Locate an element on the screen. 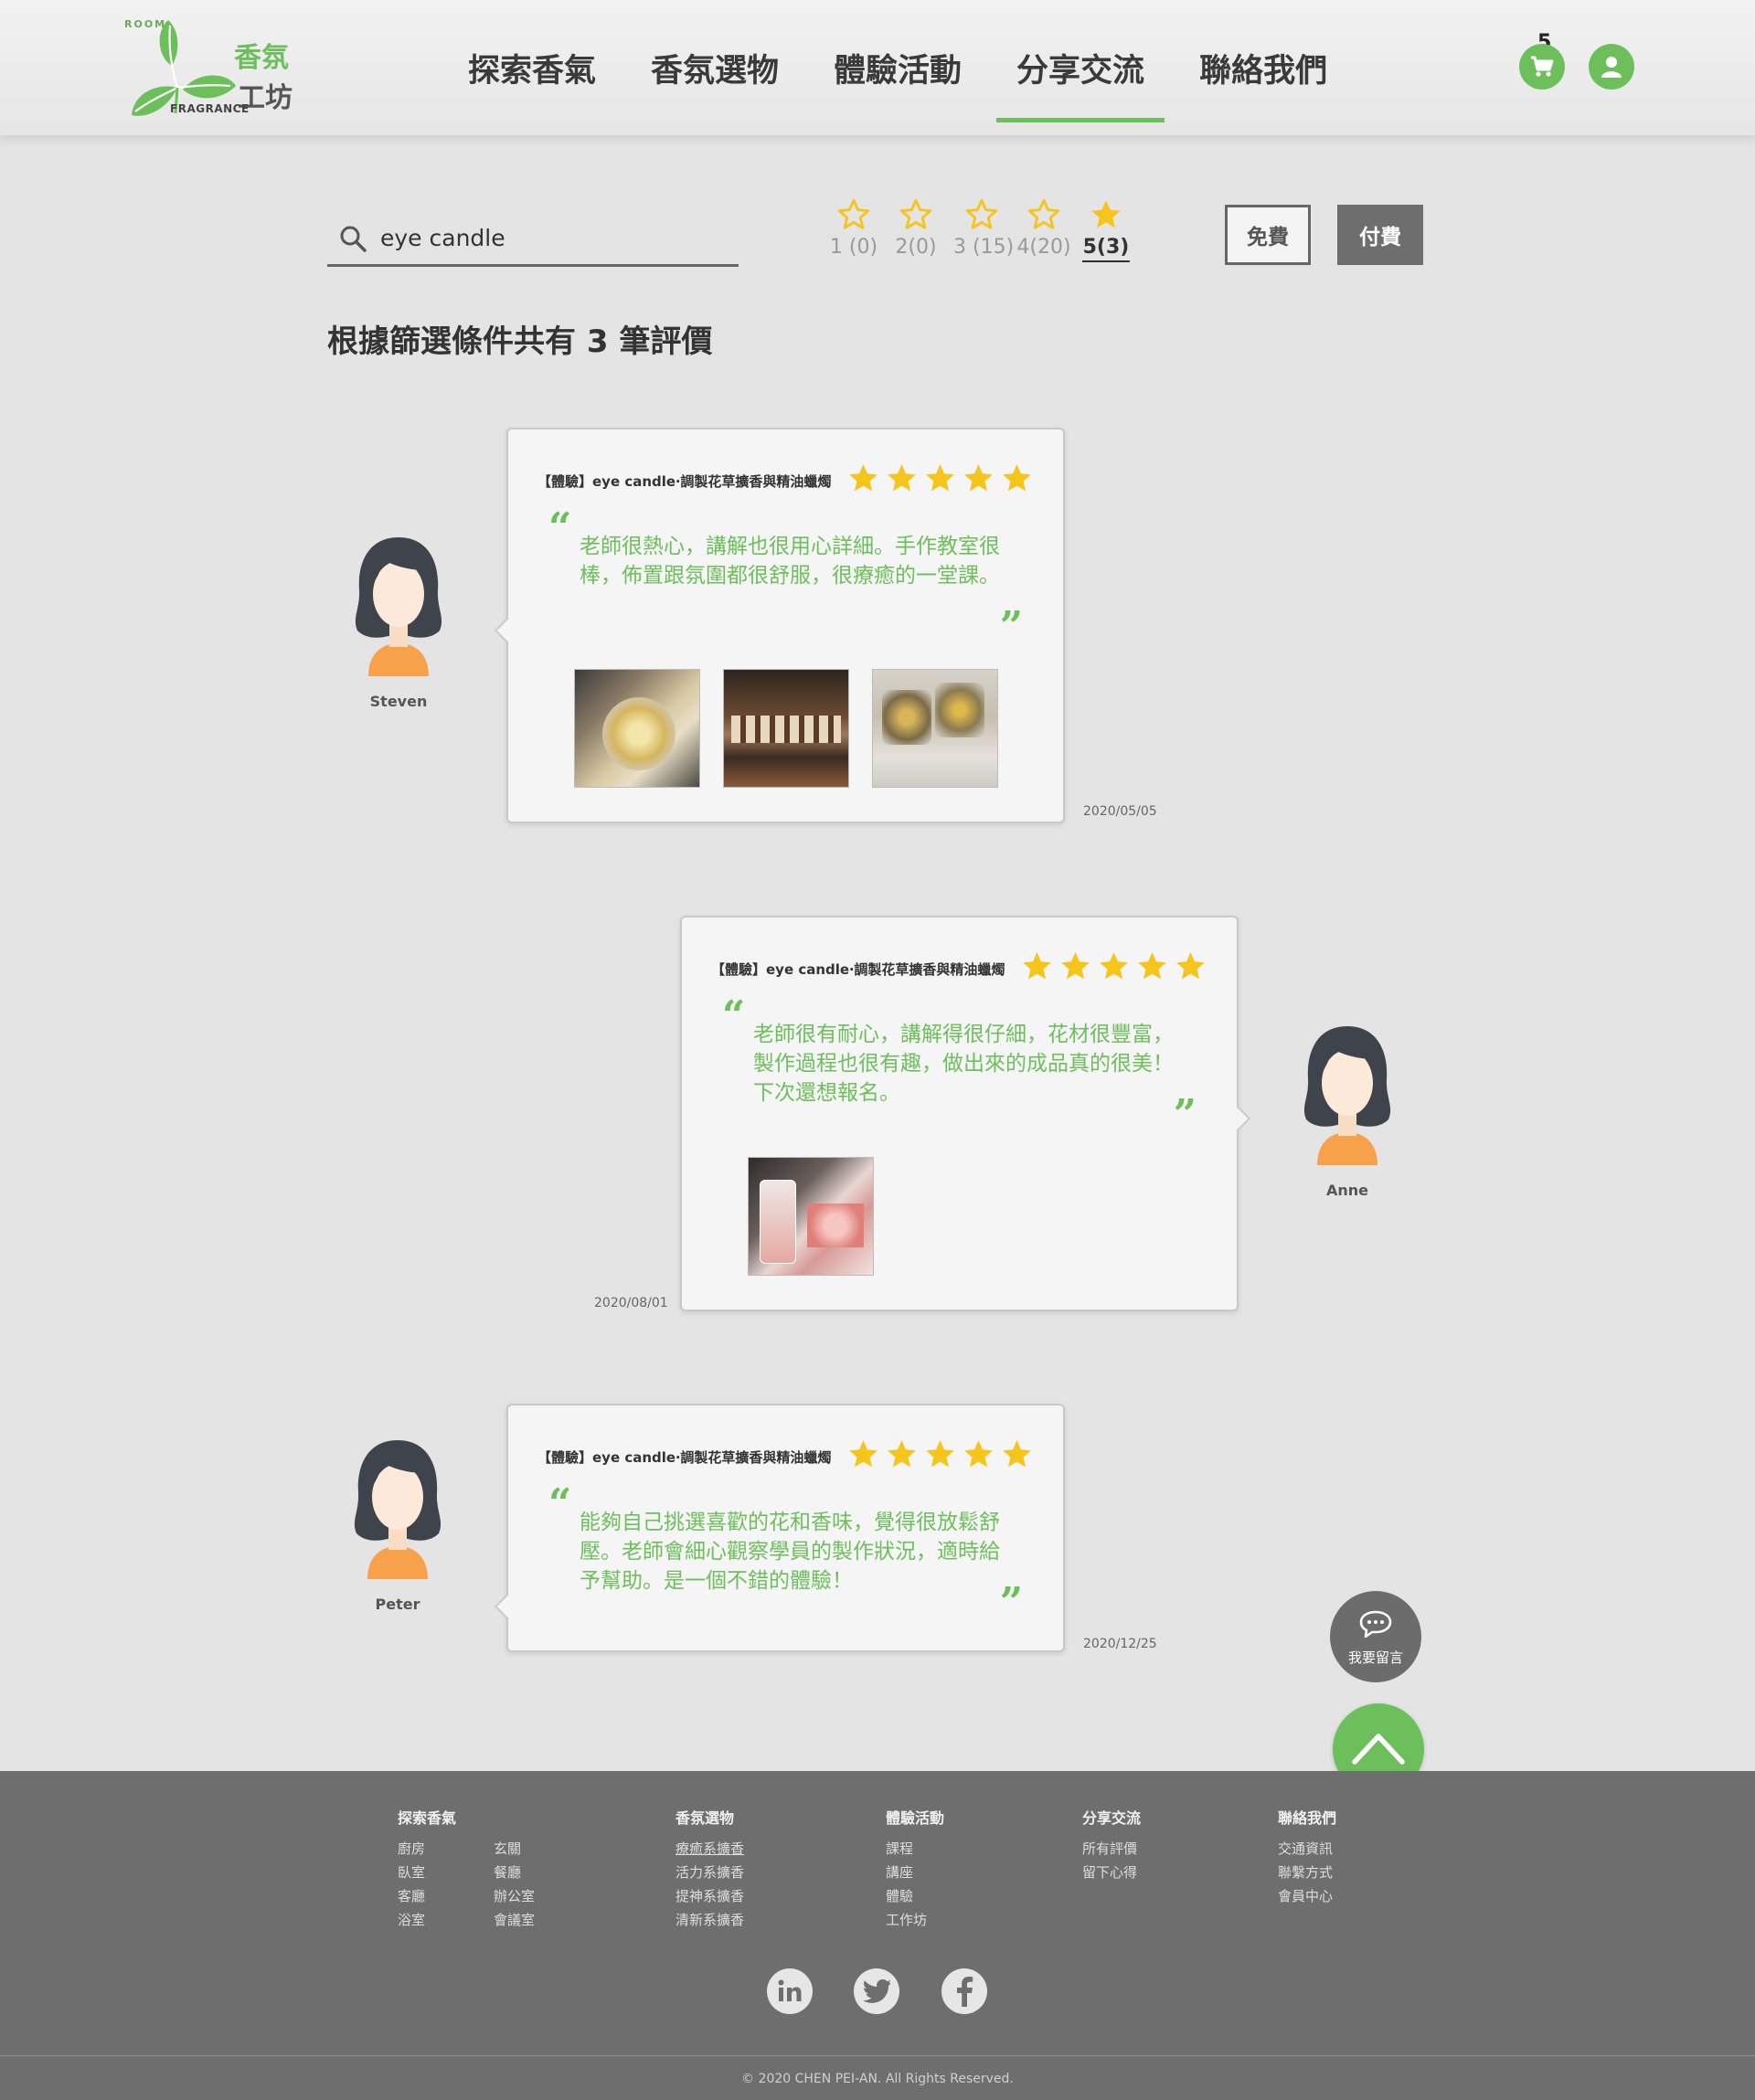 This screenshot has width=1755, height=2100. footer-link: 浴室 is located at coordinates (446, 1920).